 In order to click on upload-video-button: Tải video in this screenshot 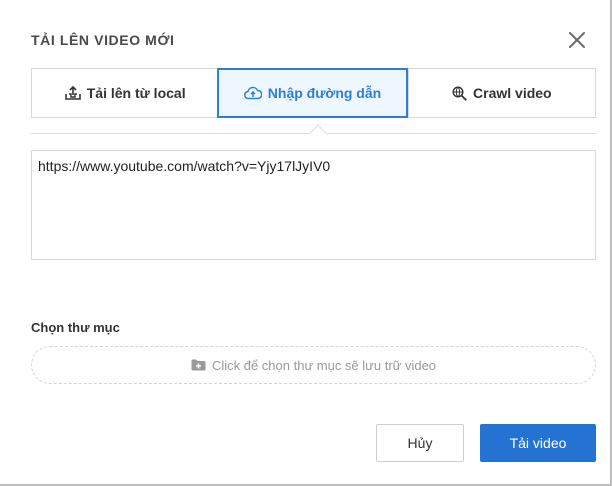, I will do `click(538, 443)`.